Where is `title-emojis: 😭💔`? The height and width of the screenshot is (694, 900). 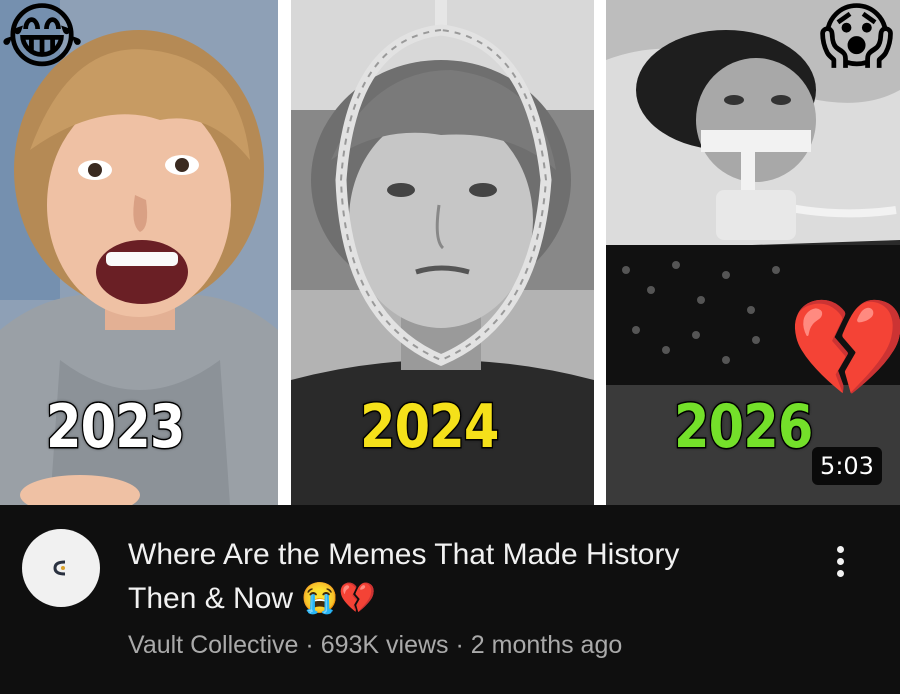 title-emojis: 😭💔 is located at coordinates (339, 598).